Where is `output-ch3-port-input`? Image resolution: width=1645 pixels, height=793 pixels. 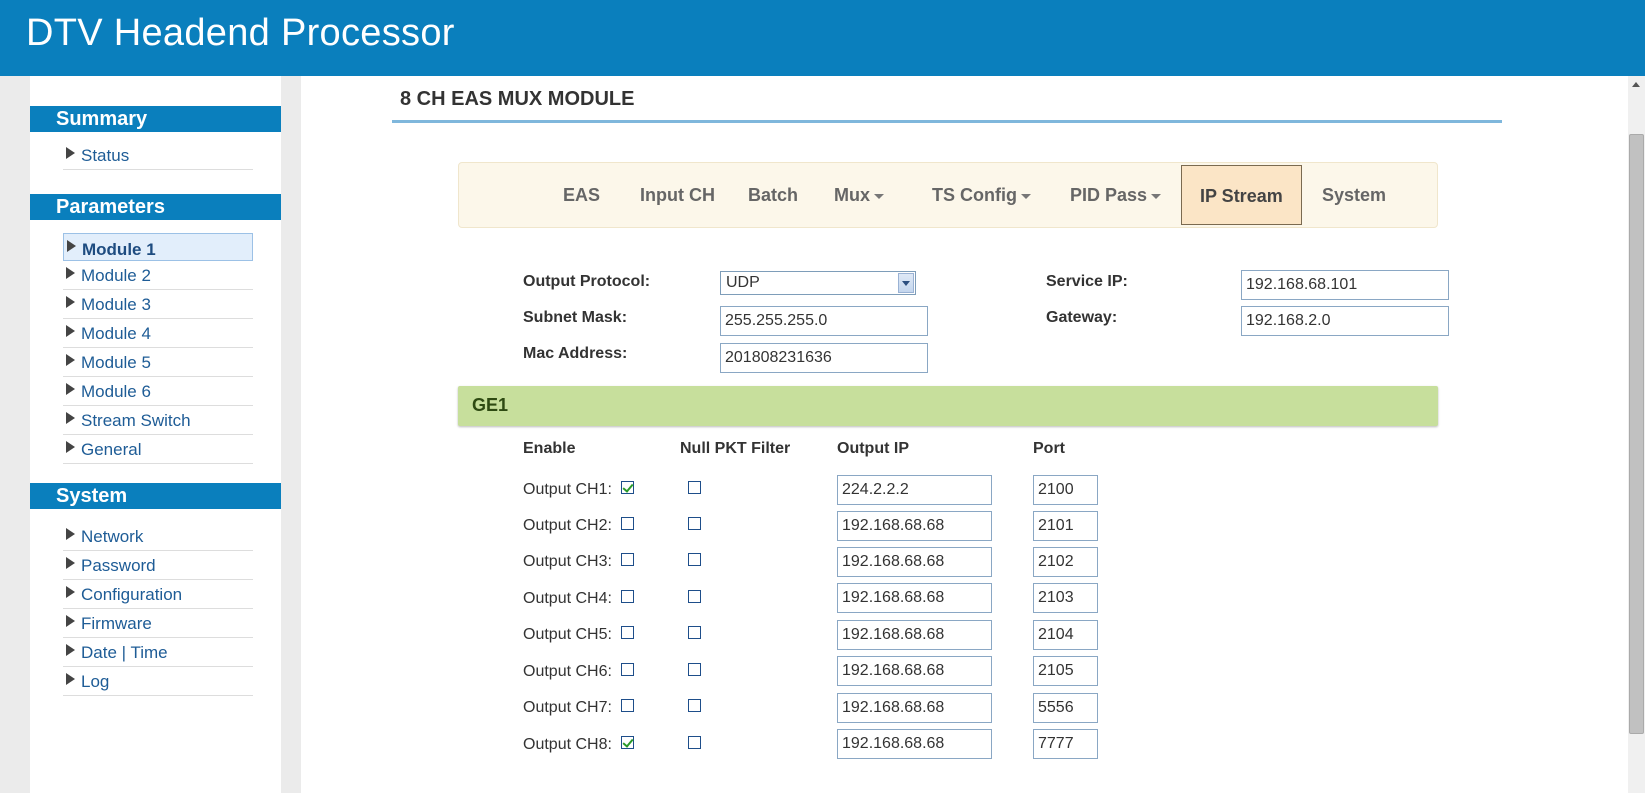
output-ch3-port-input is located at coordinates (1065, 562).